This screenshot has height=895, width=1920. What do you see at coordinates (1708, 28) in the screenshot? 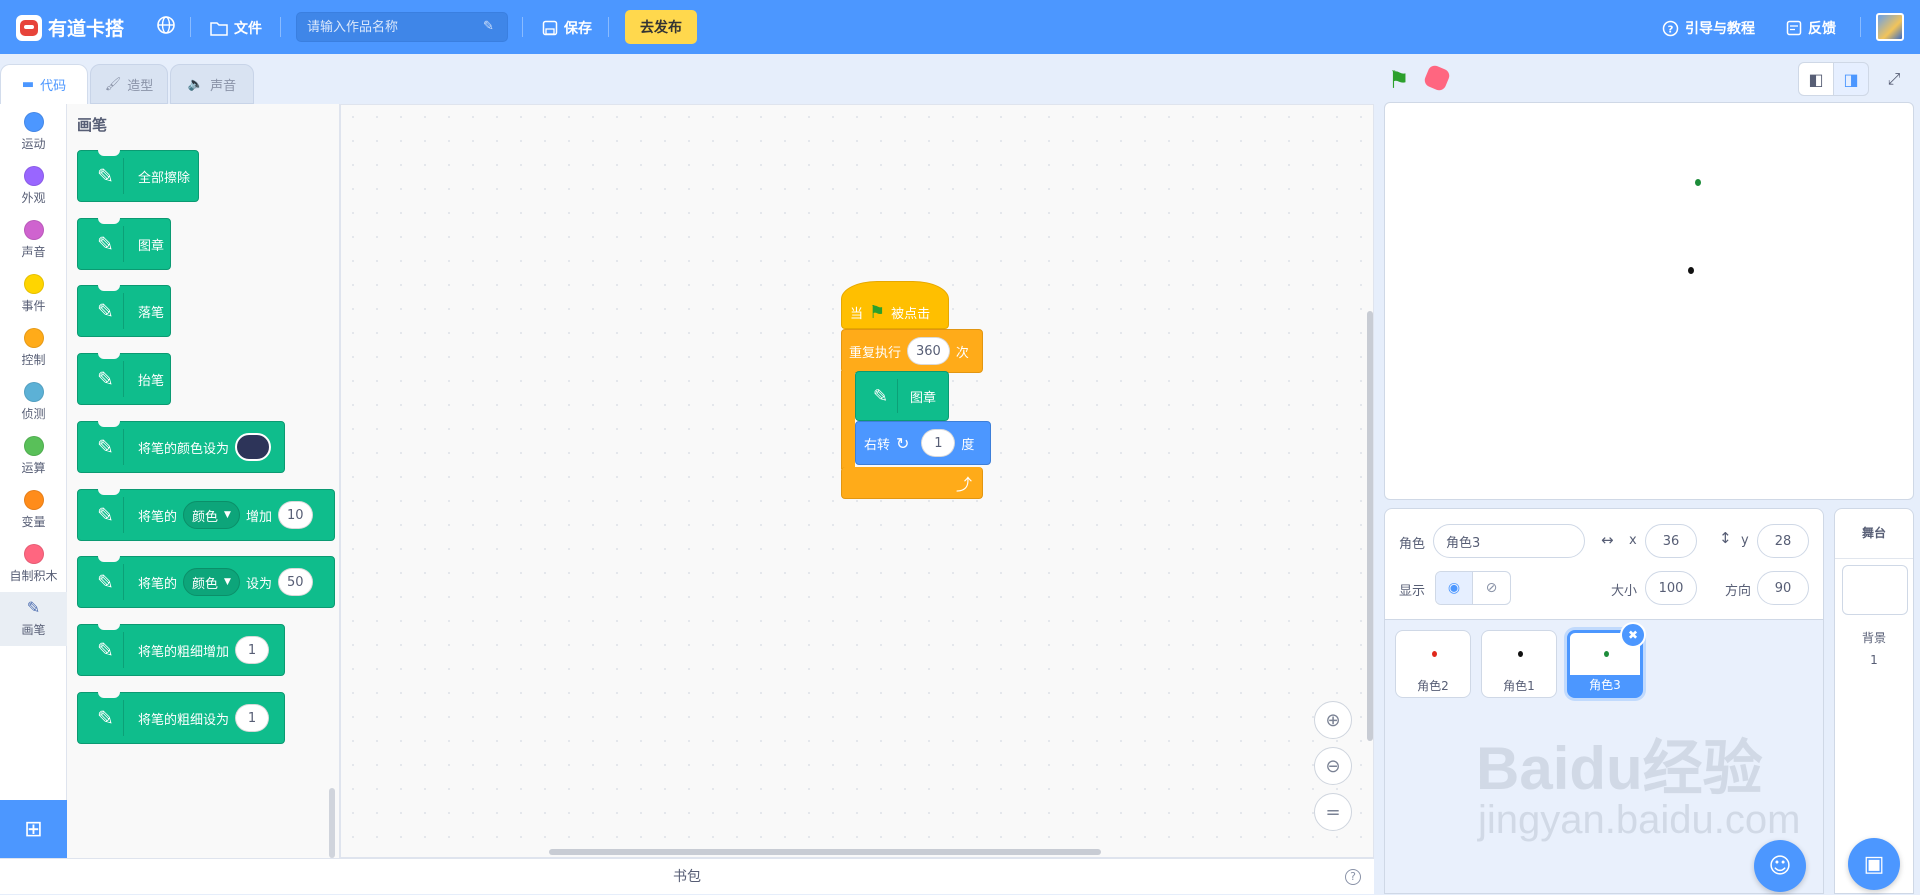
I see `guide-button: ? 引导与教程` at bounding box center [1708, 28].